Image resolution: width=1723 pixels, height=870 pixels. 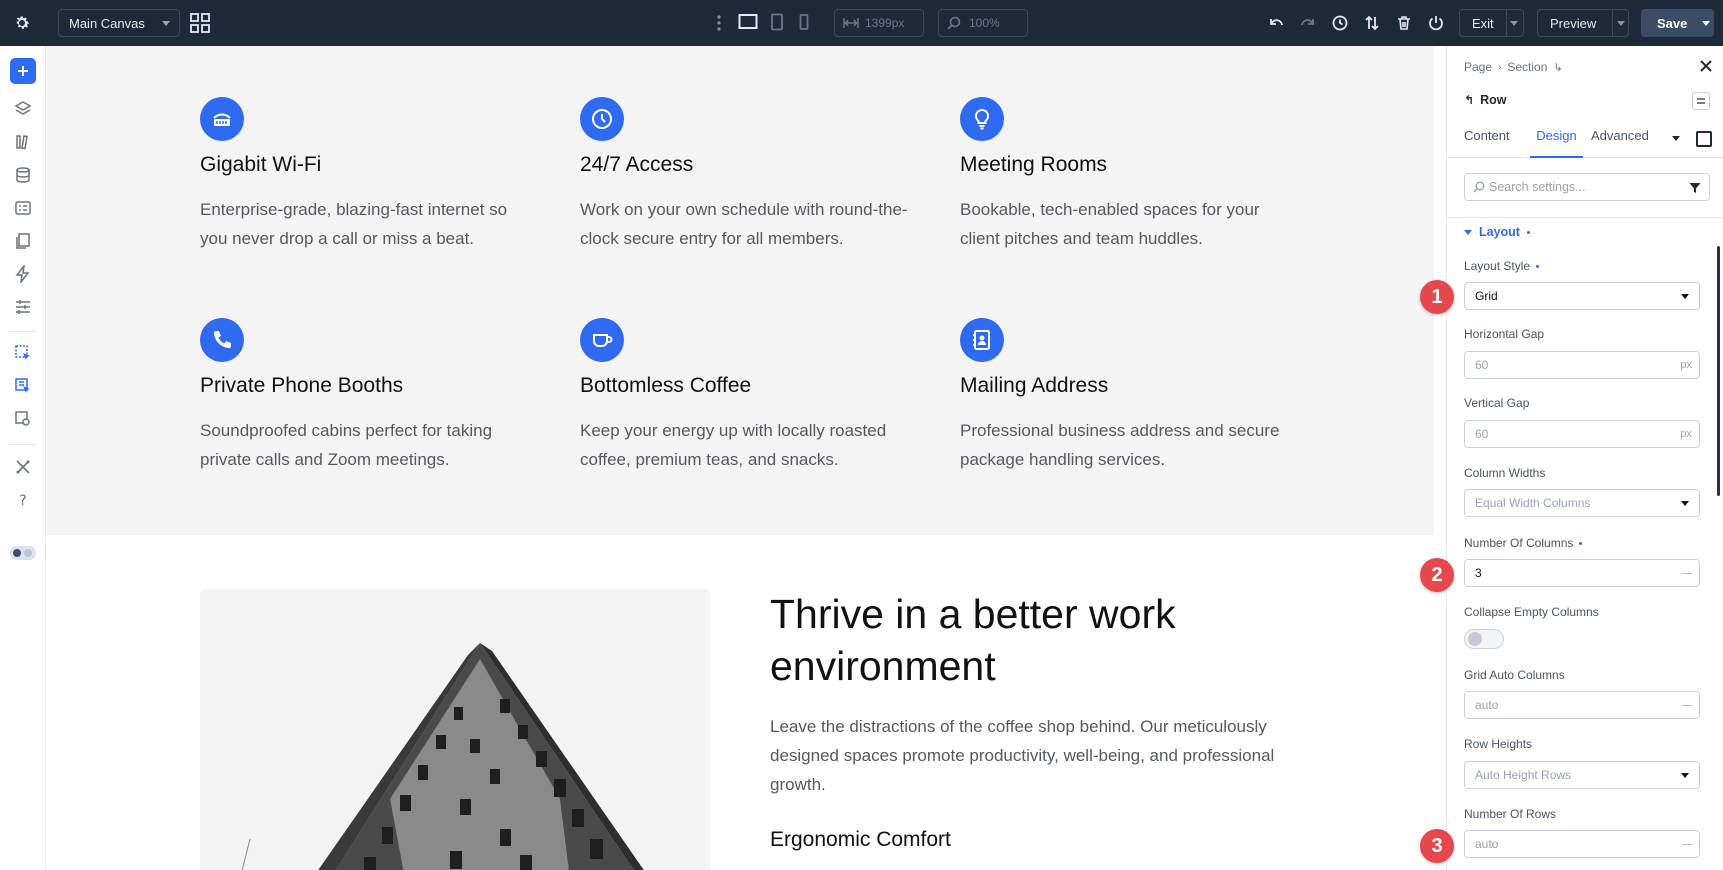 What do you see at coordinates (23, 241) in the screenshot?
I see `pages-icon` at bounding box center [23, 241].